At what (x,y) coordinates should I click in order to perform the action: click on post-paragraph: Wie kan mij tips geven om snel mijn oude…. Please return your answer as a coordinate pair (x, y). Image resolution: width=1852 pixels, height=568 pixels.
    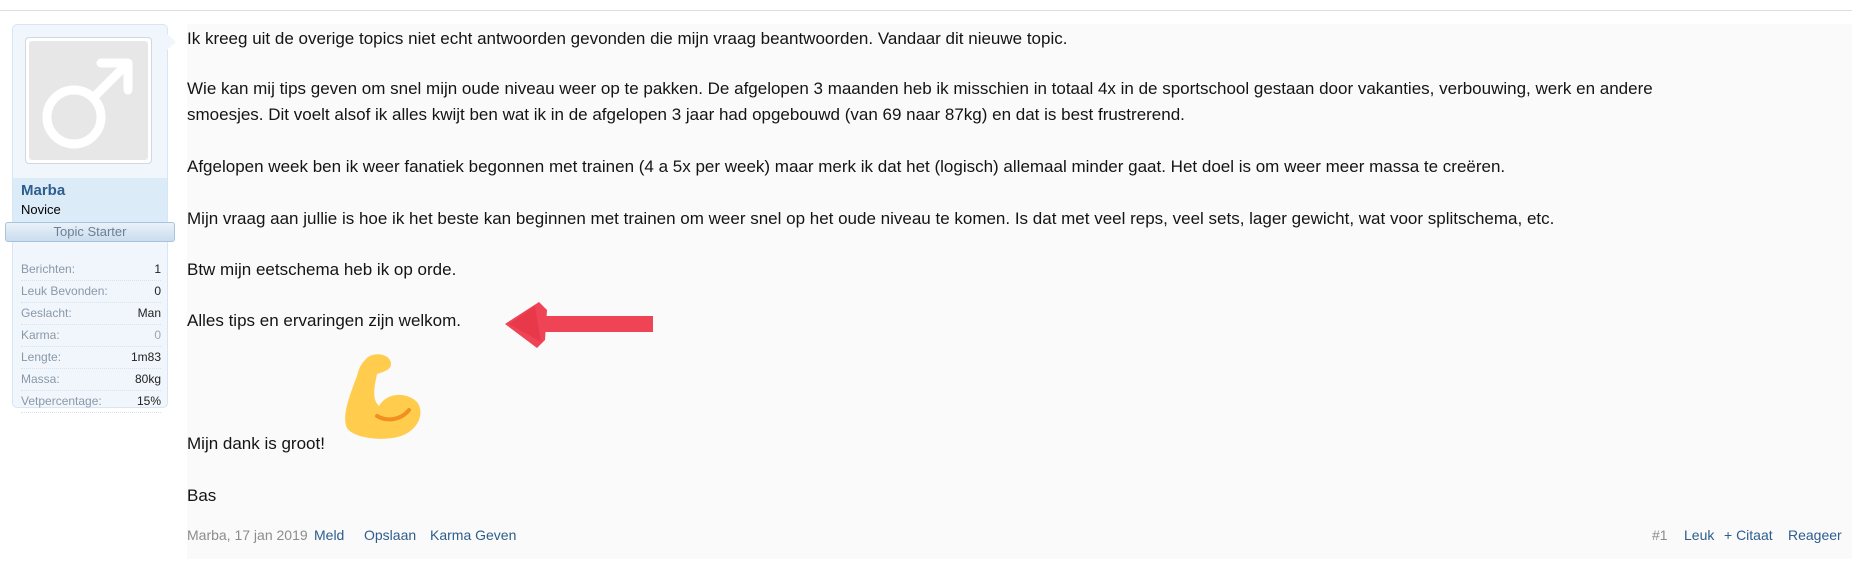
    Looking at the image, I should click on (920, 102).